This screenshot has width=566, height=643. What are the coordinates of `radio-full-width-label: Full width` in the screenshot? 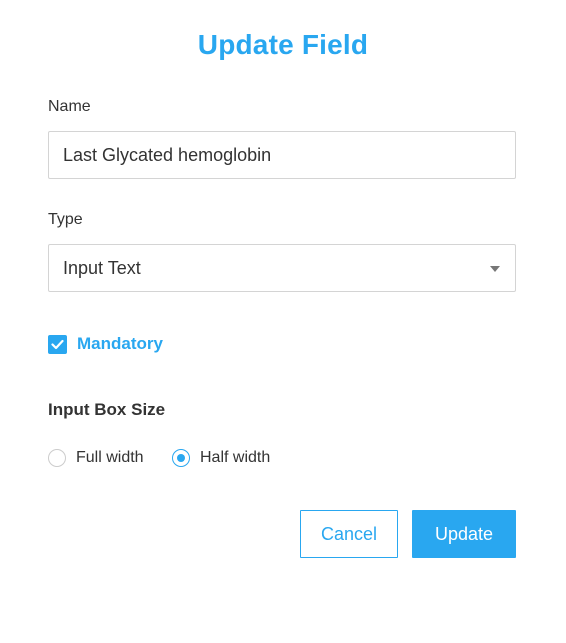 It's located at (110, 457).